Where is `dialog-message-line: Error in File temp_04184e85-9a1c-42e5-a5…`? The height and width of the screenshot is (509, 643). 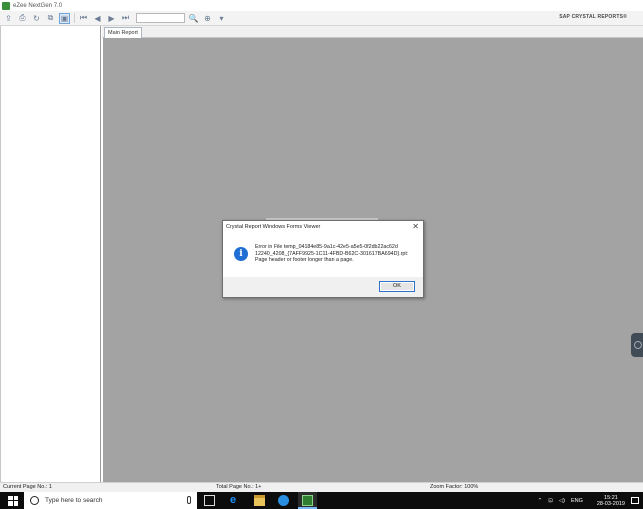 dialog-message-line: Error in File temp_04184e85-9a1c-42e5-a5… is located at coordinates (326, 247).